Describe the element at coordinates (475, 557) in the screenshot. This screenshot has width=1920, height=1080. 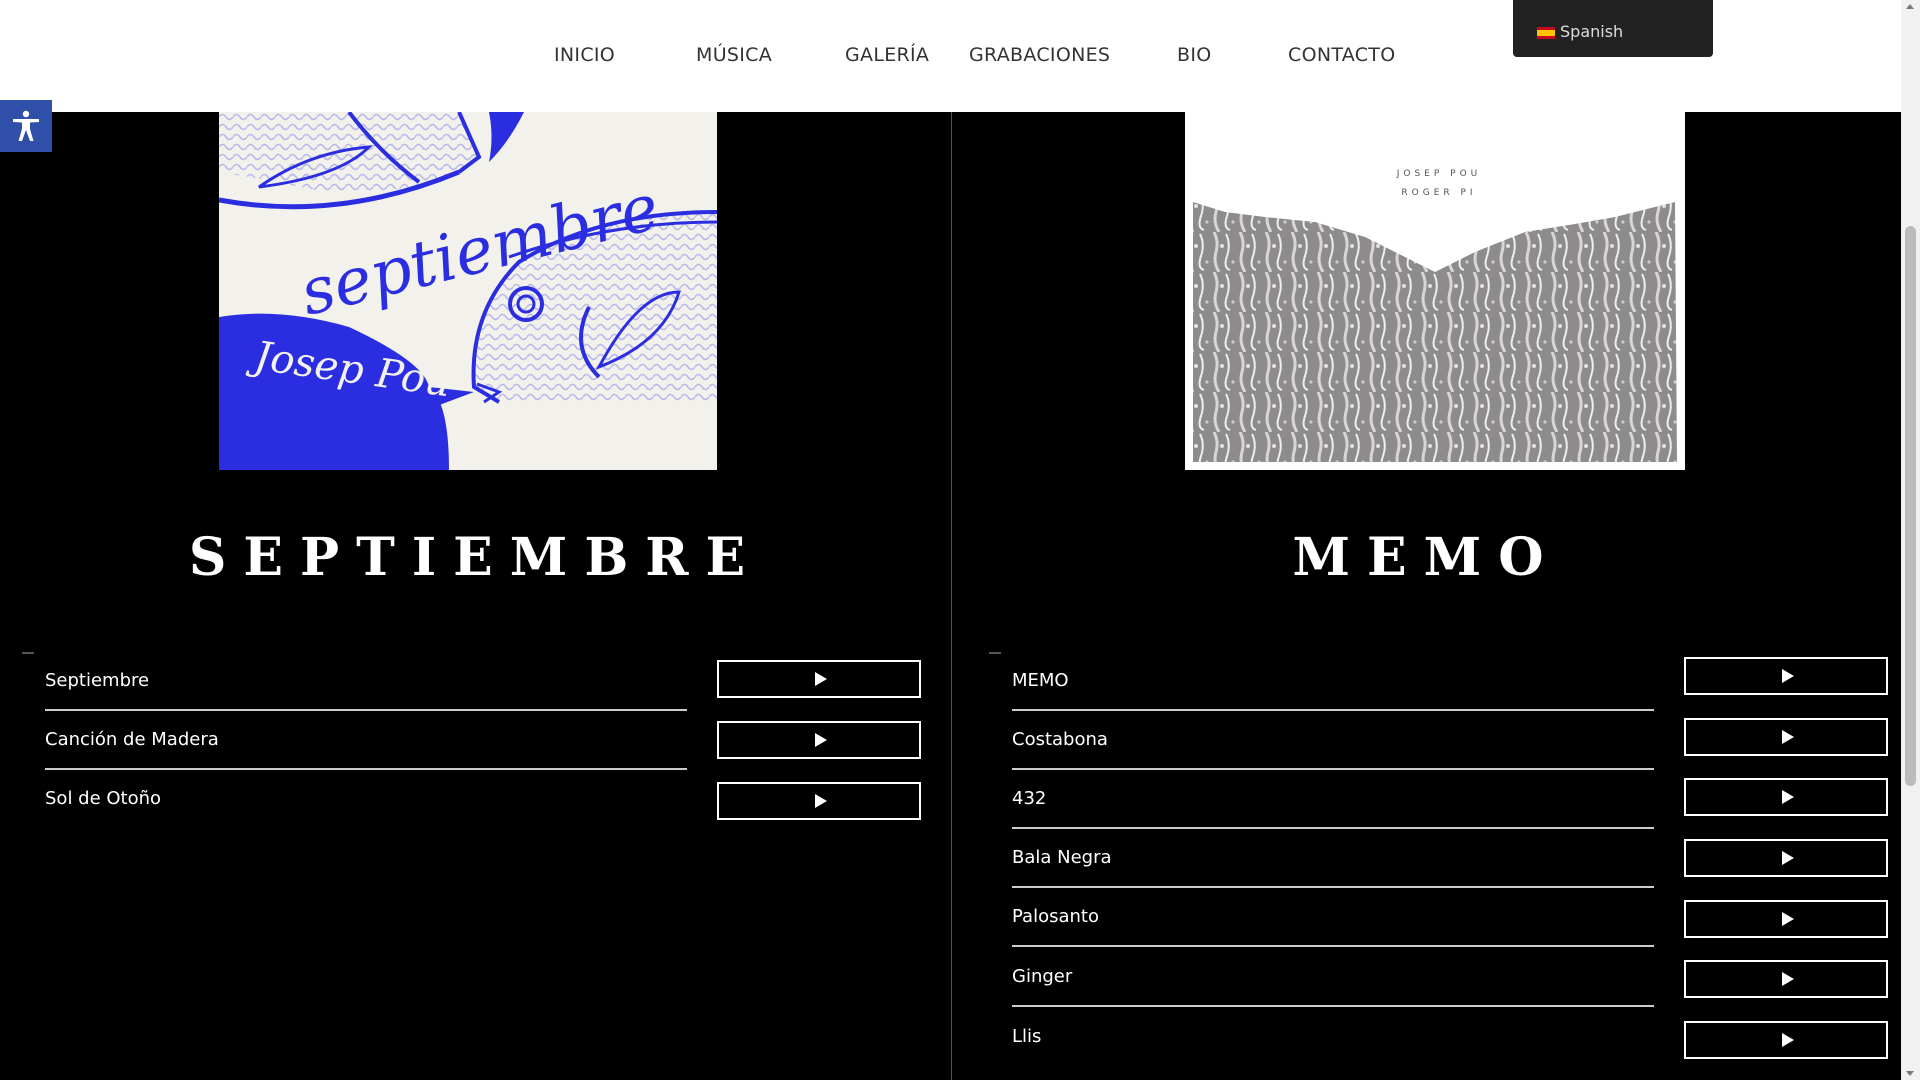
I see `album-title-septiembre: SEPTIEMBRE` at that location.